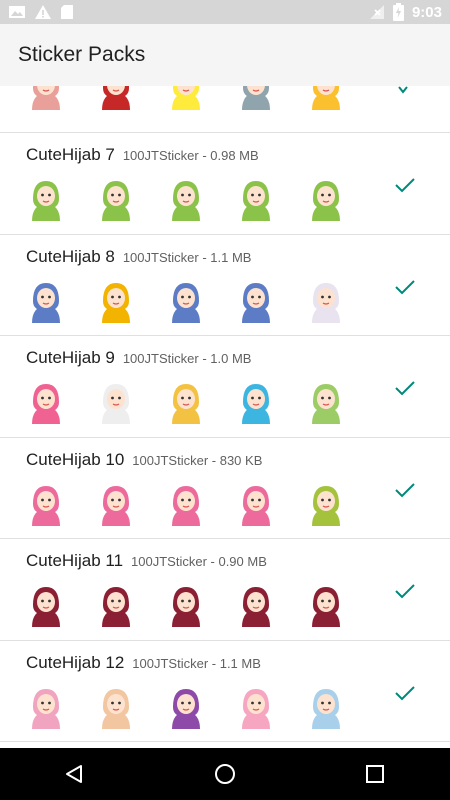 The width and height of the screenshot is (450, 800). Describe the element at coordinates (242, 561) in the screenshot. I see `pack-size: 0.90 MB` at that location.